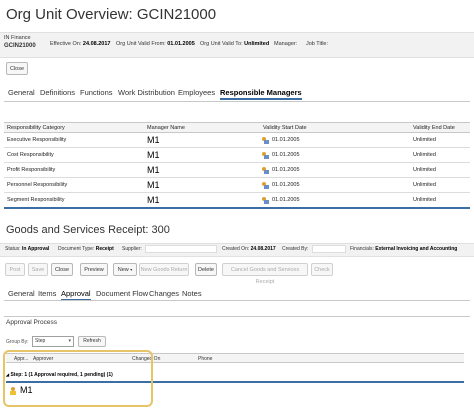 This screenshot has height=413, width=474. What do you see at coordinates (205, 359) in the screenshot?
I see `col-header-phone: Phone` at bounding box center [205, 359].